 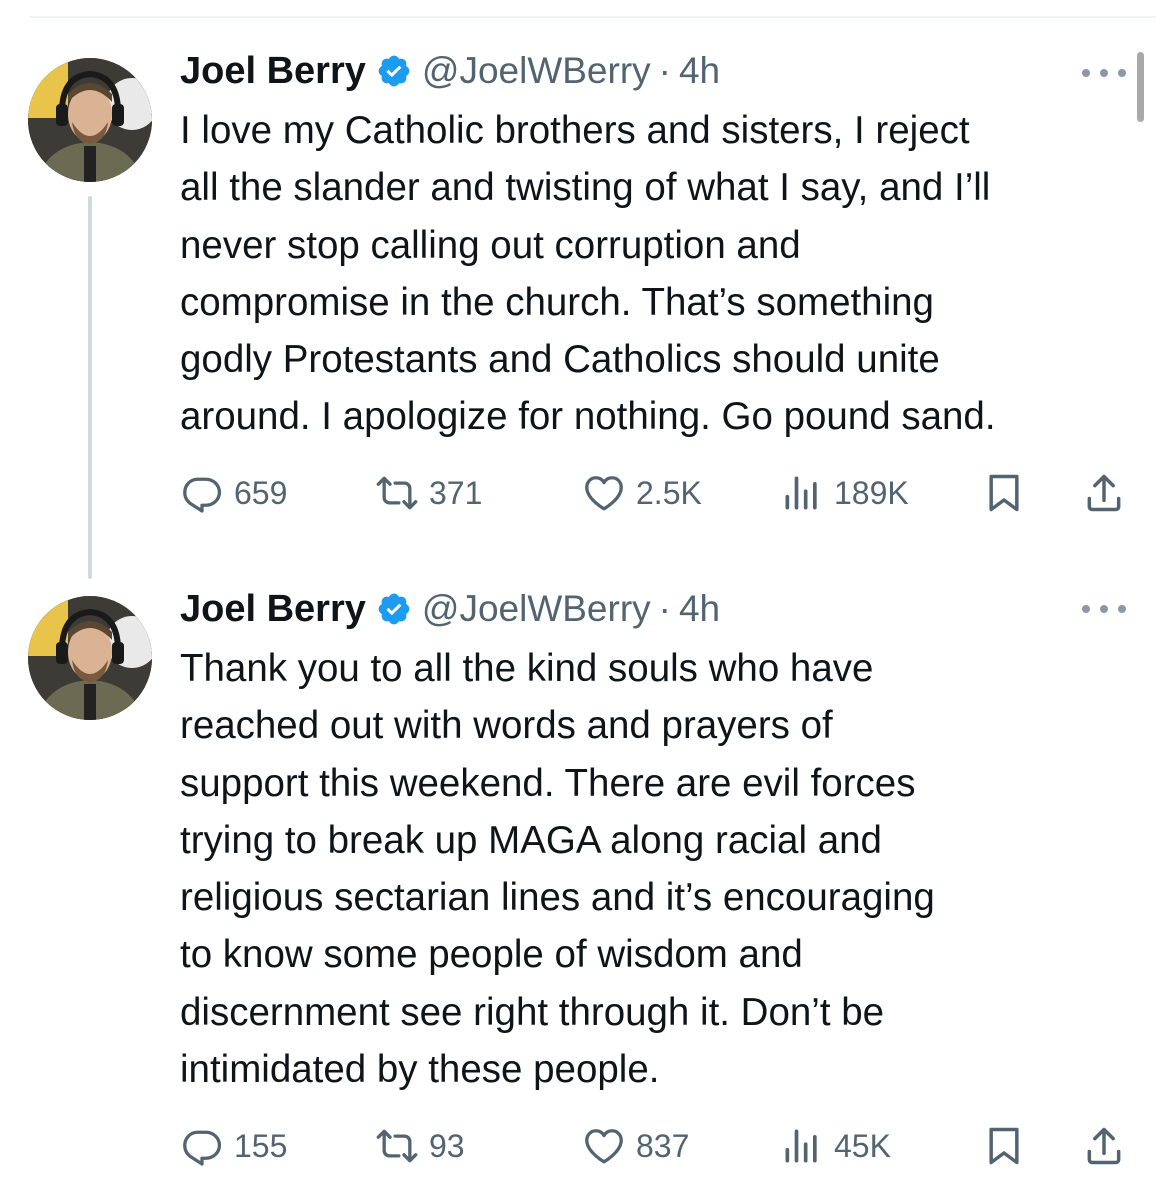 I want to click on repost-button: 371, so click(x=428, y=493).